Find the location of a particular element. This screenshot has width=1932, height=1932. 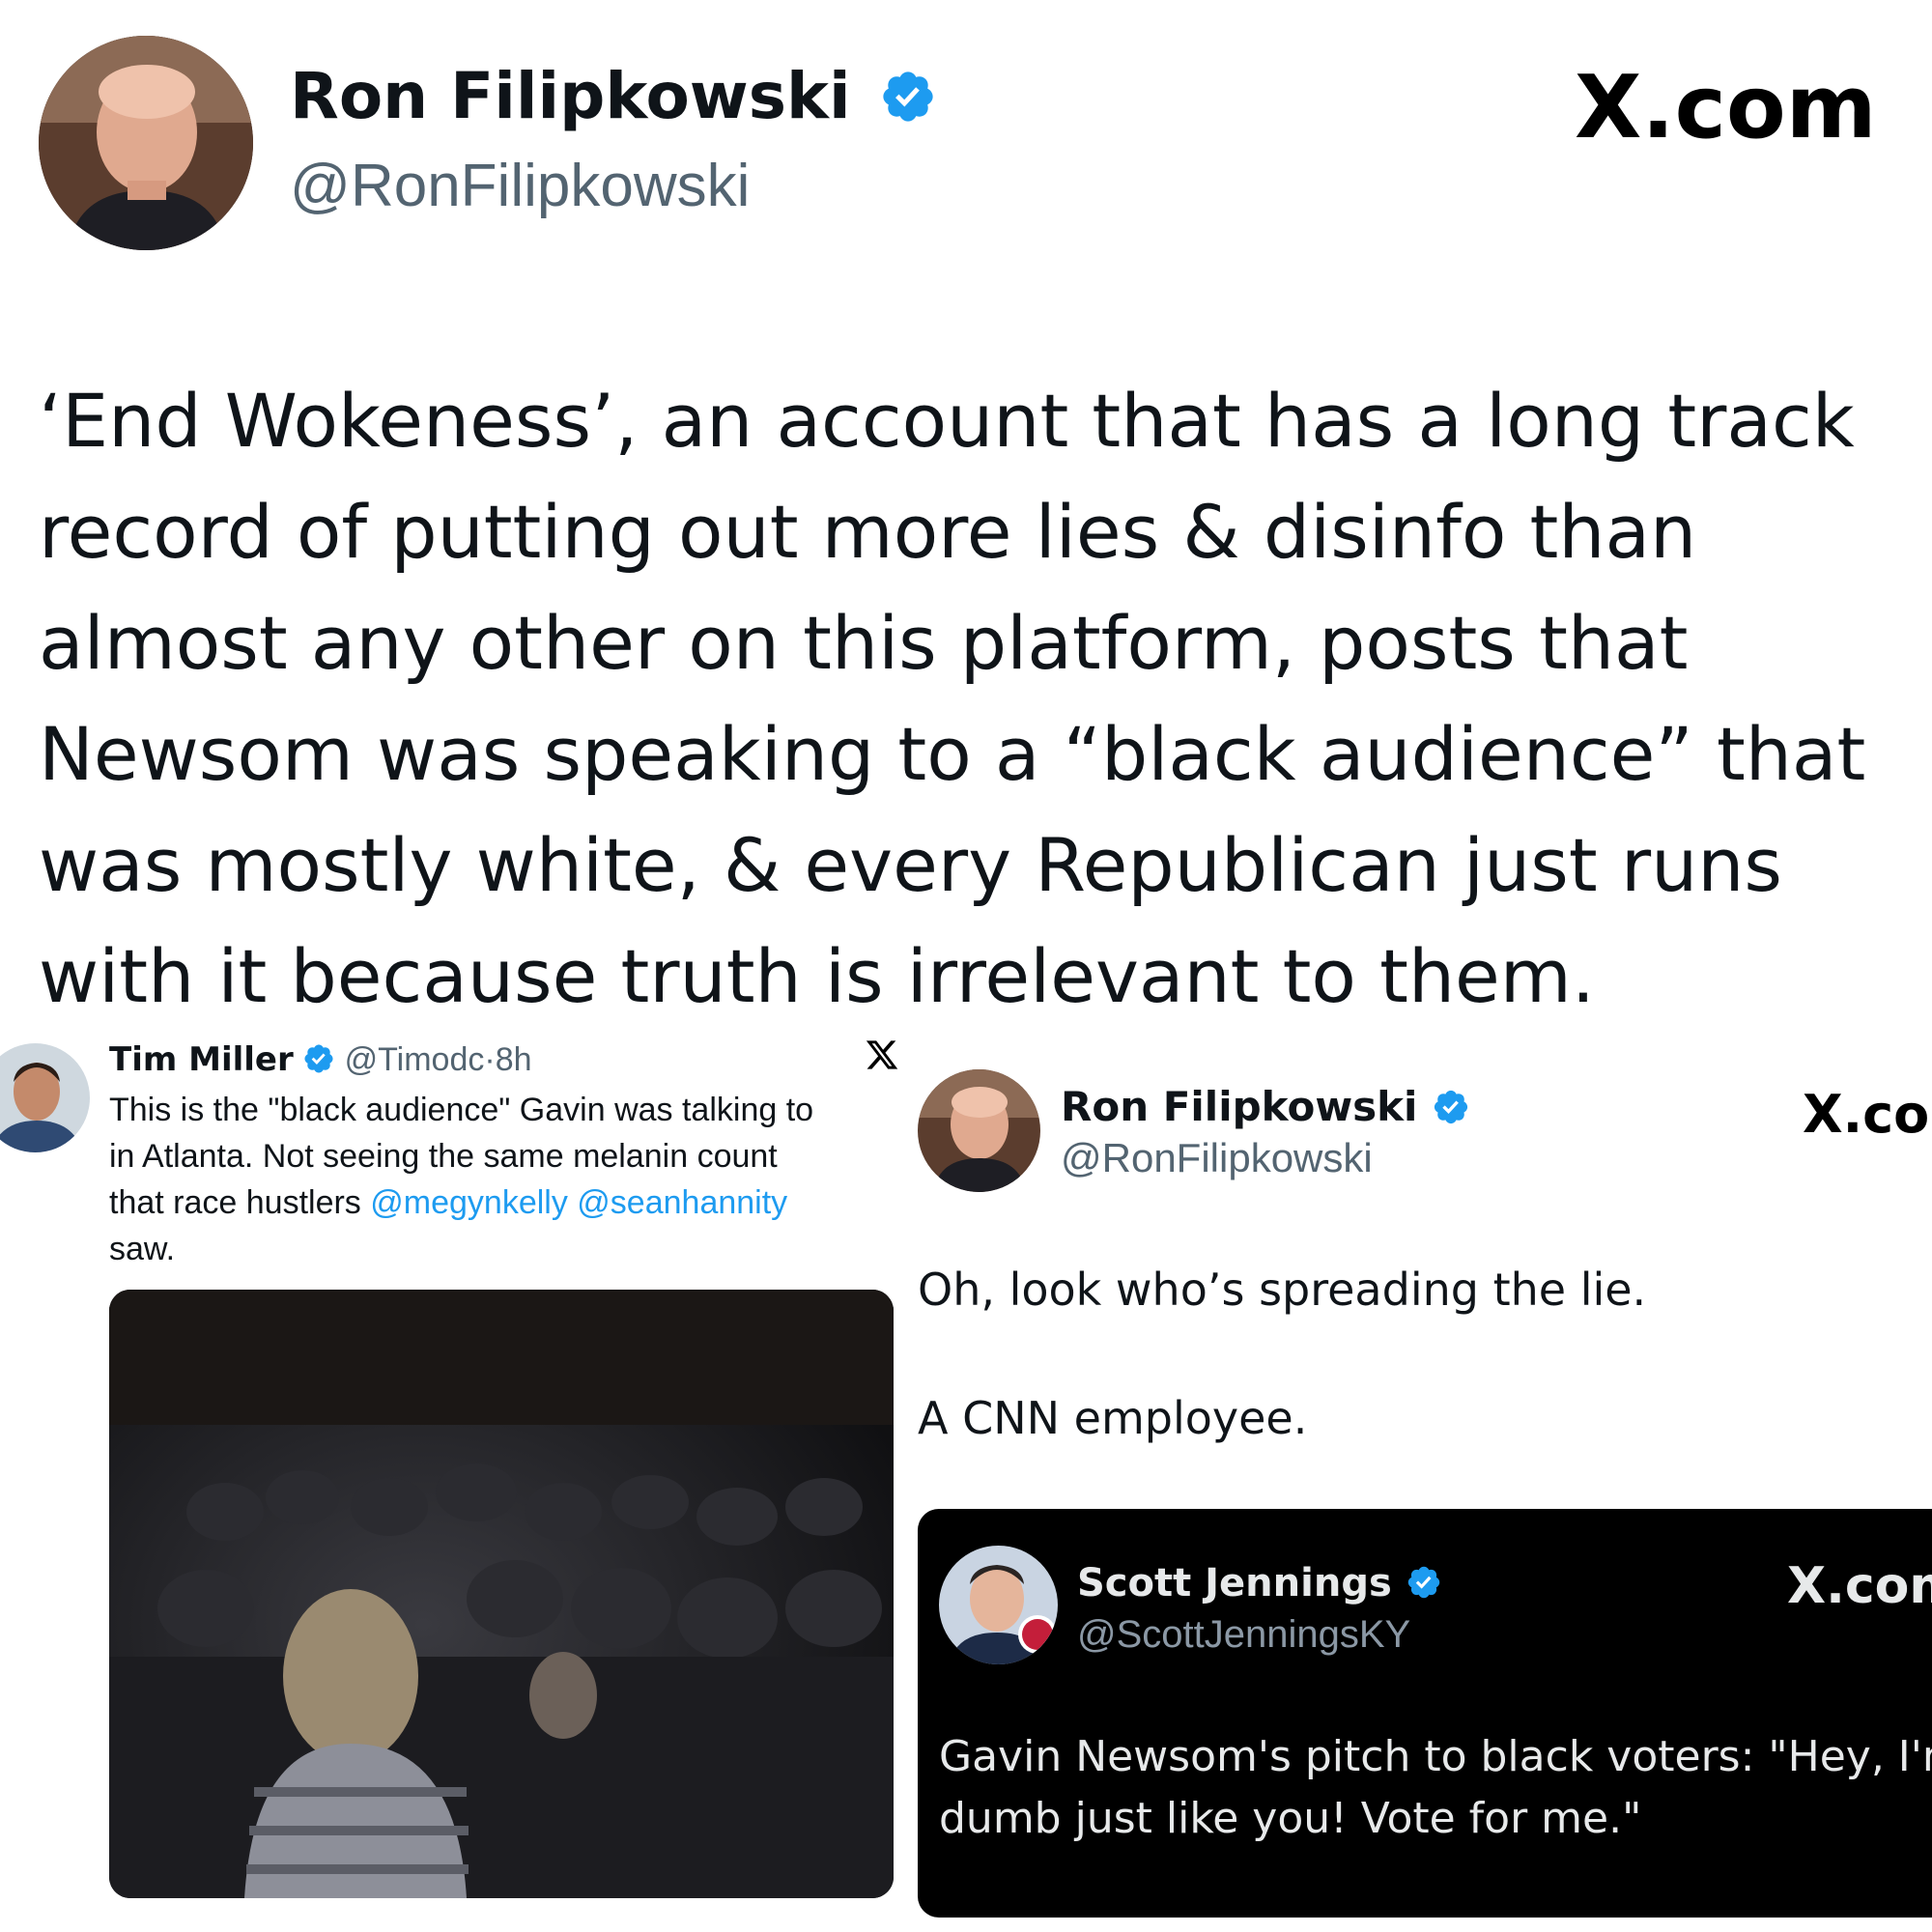

reply-site-label-clip: X.com is located at coordinates (1867, 1117).